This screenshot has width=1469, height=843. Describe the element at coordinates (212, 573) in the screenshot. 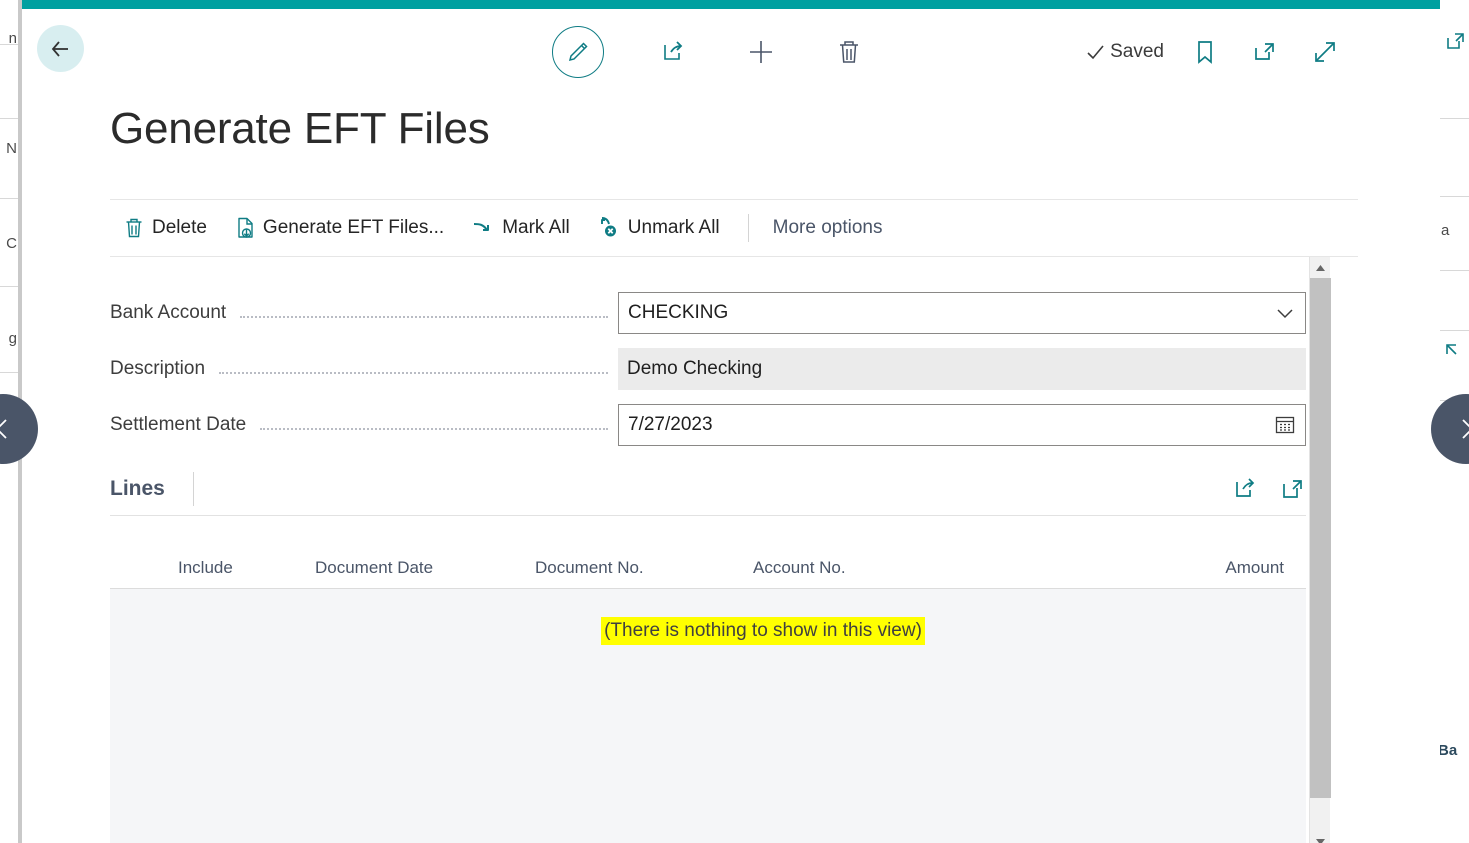

I see `column-header-include: Include` at that location.